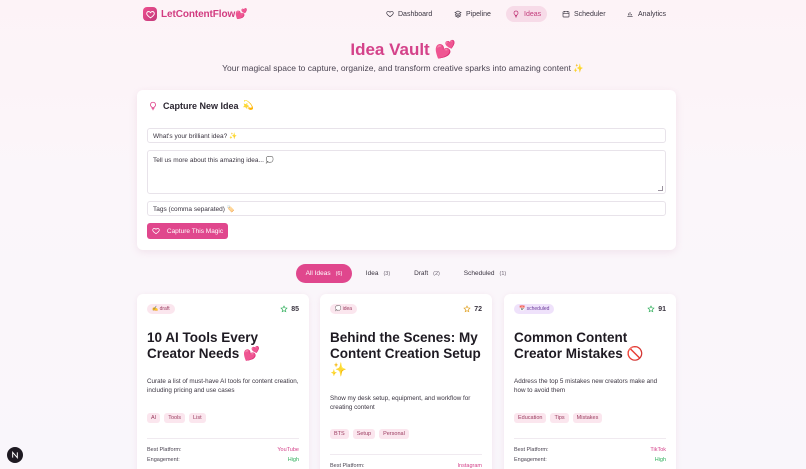  I want to click on tag-chip: List, so click(197, 418).